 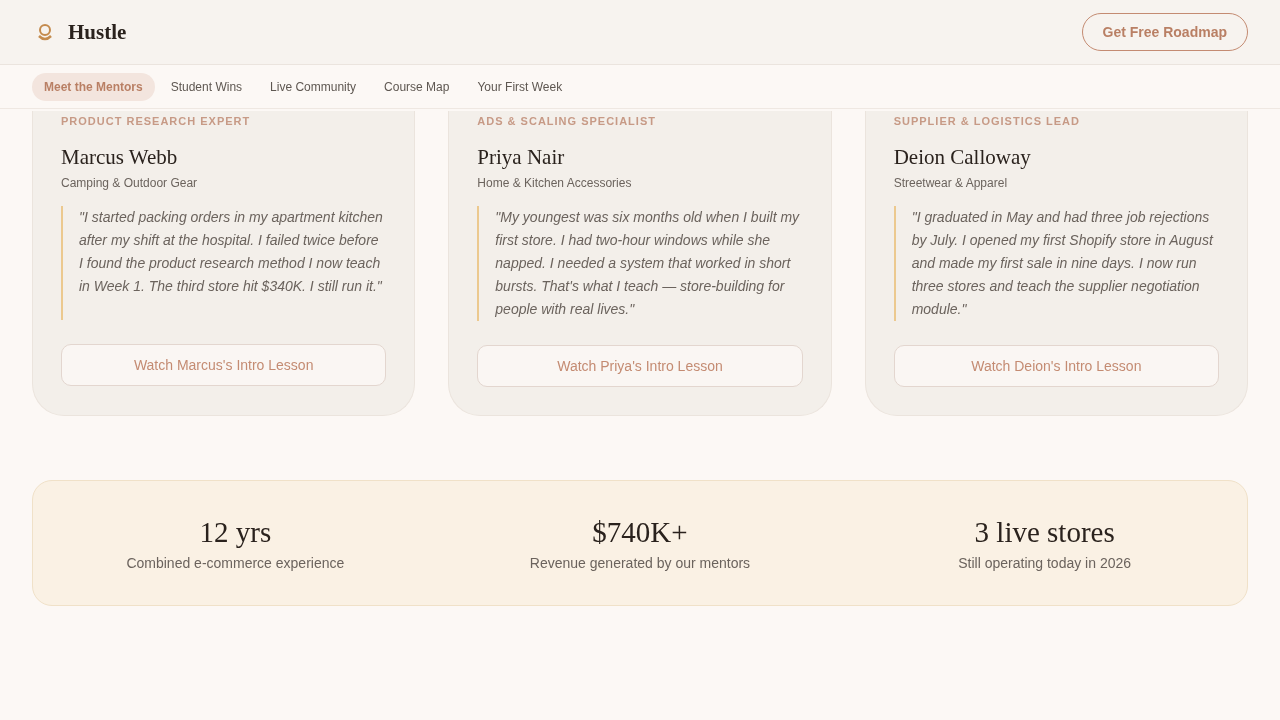 I want to click on nav-tab: Meet the Mentors, so click(x=93, y=86).